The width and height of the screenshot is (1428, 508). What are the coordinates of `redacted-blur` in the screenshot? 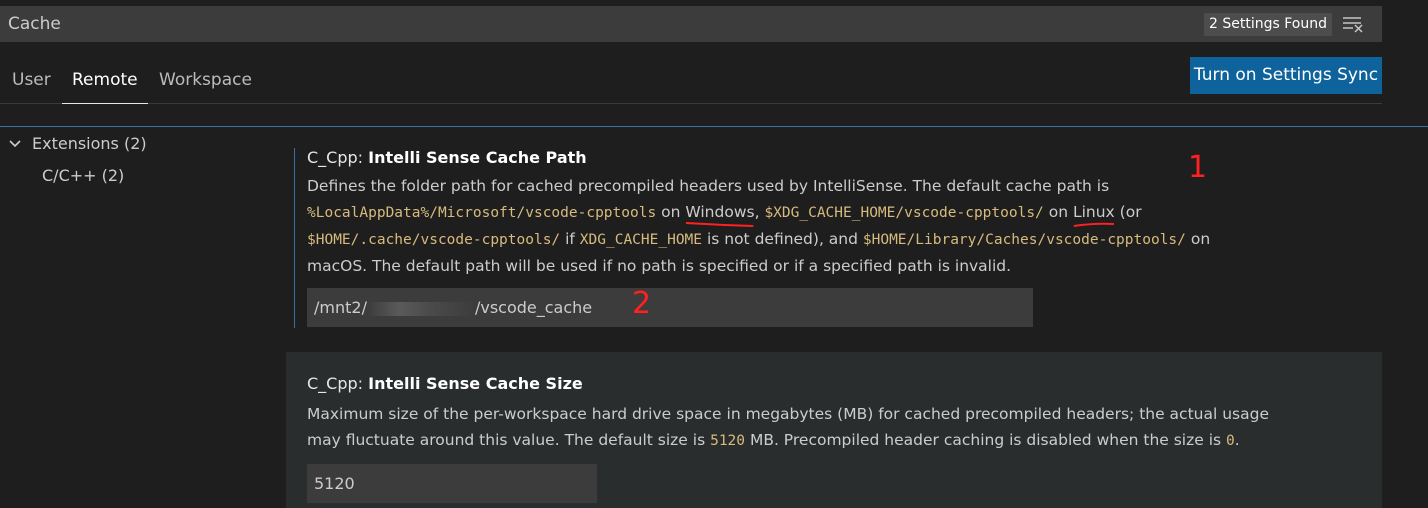 It's located at (420, 308).